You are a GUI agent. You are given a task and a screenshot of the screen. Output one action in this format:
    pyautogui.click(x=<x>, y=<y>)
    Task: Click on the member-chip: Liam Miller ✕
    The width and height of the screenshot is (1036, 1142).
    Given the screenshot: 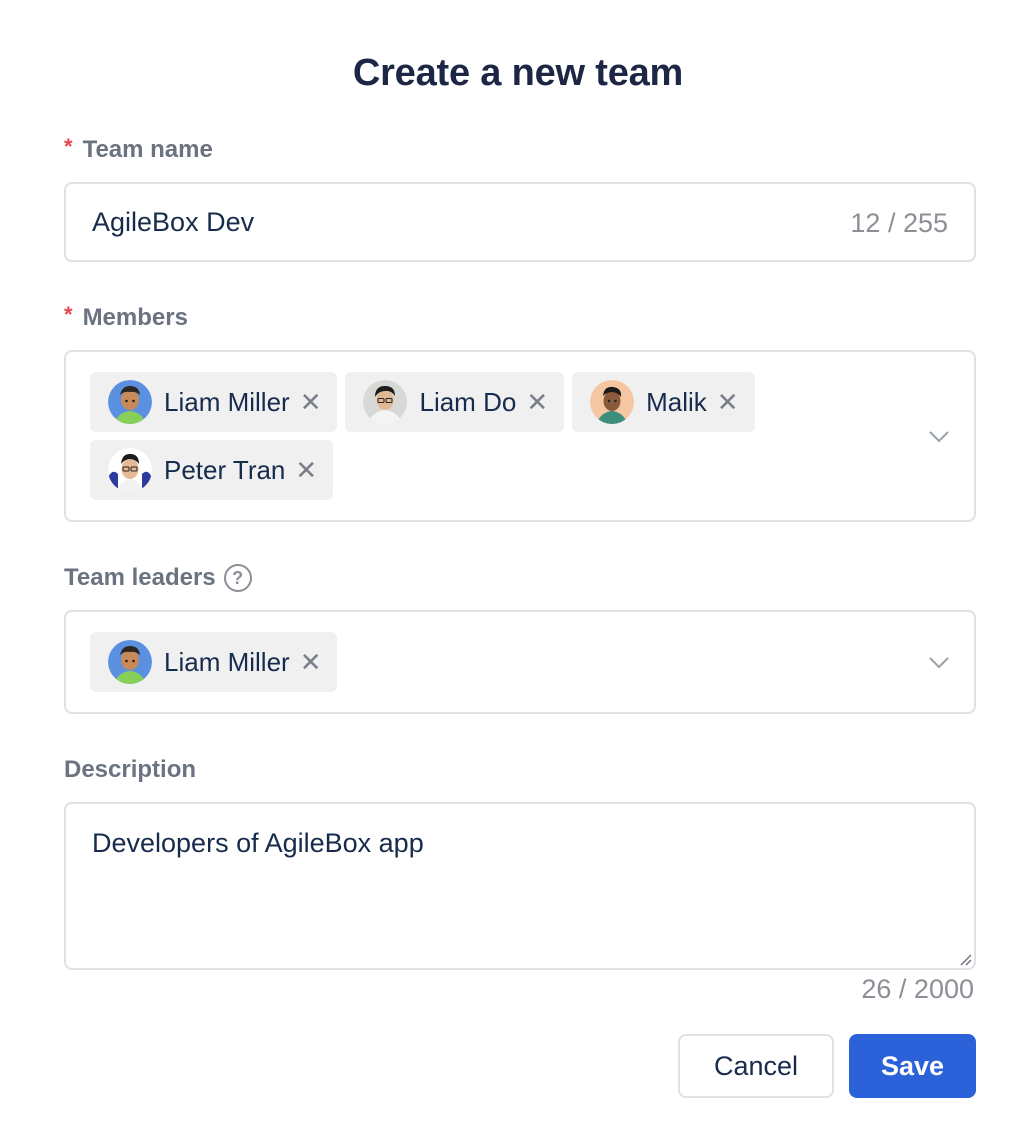 What is the action you would take?
    pyautogui.click(x=214, y=402)
    